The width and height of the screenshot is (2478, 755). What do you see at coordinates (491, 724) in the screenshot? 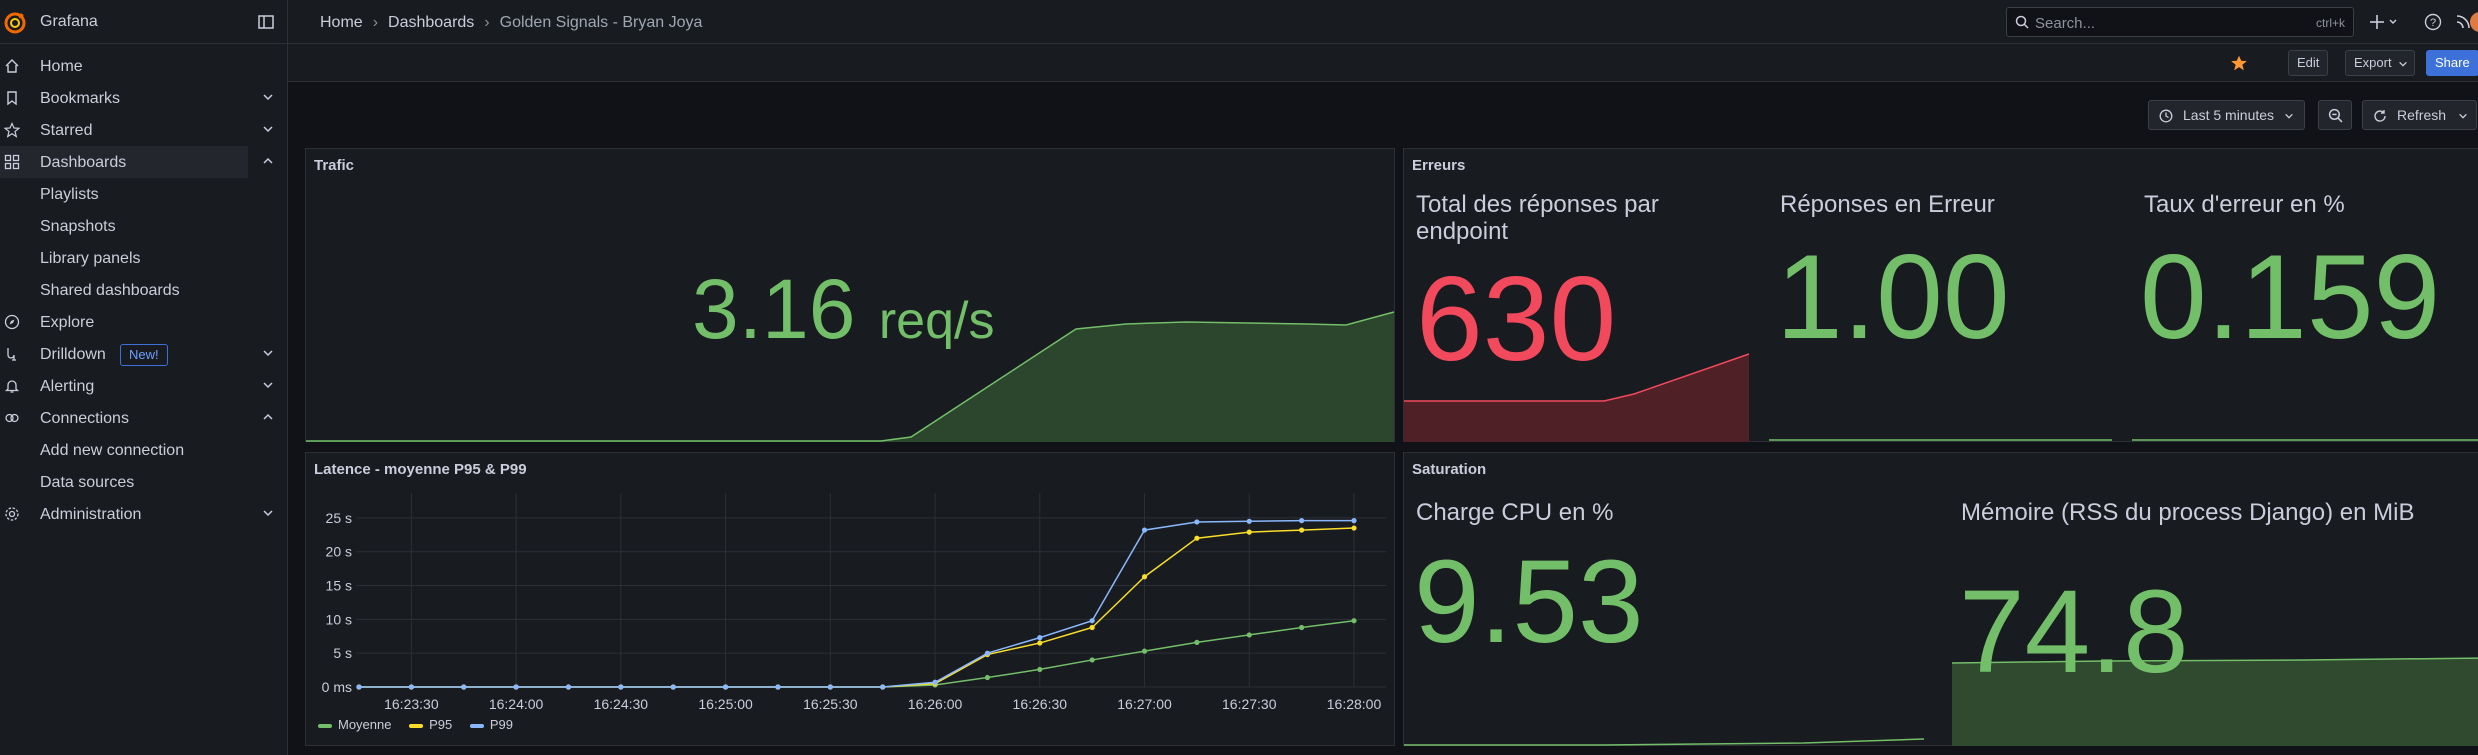
I see `legend-item-p99: P99` at bounding box center [491, 724].